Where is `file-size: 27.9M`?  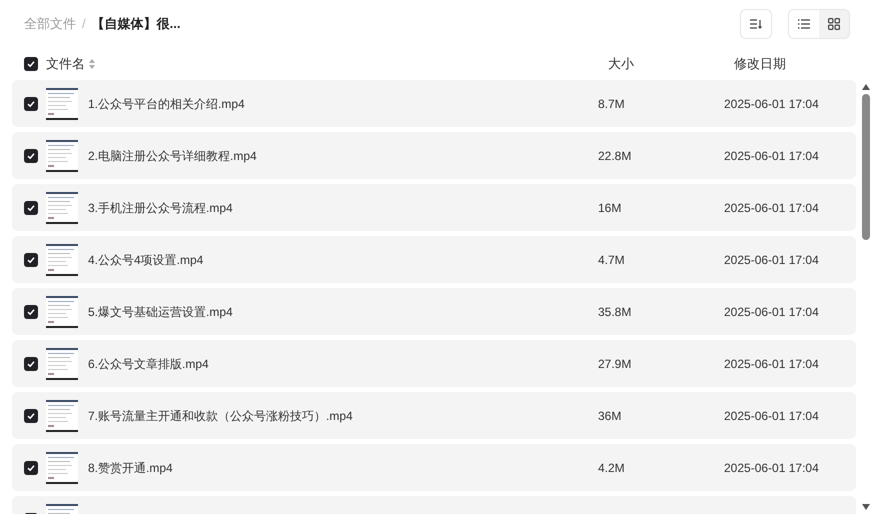 file-size: 27.9M is located at coordinates (615, 364).